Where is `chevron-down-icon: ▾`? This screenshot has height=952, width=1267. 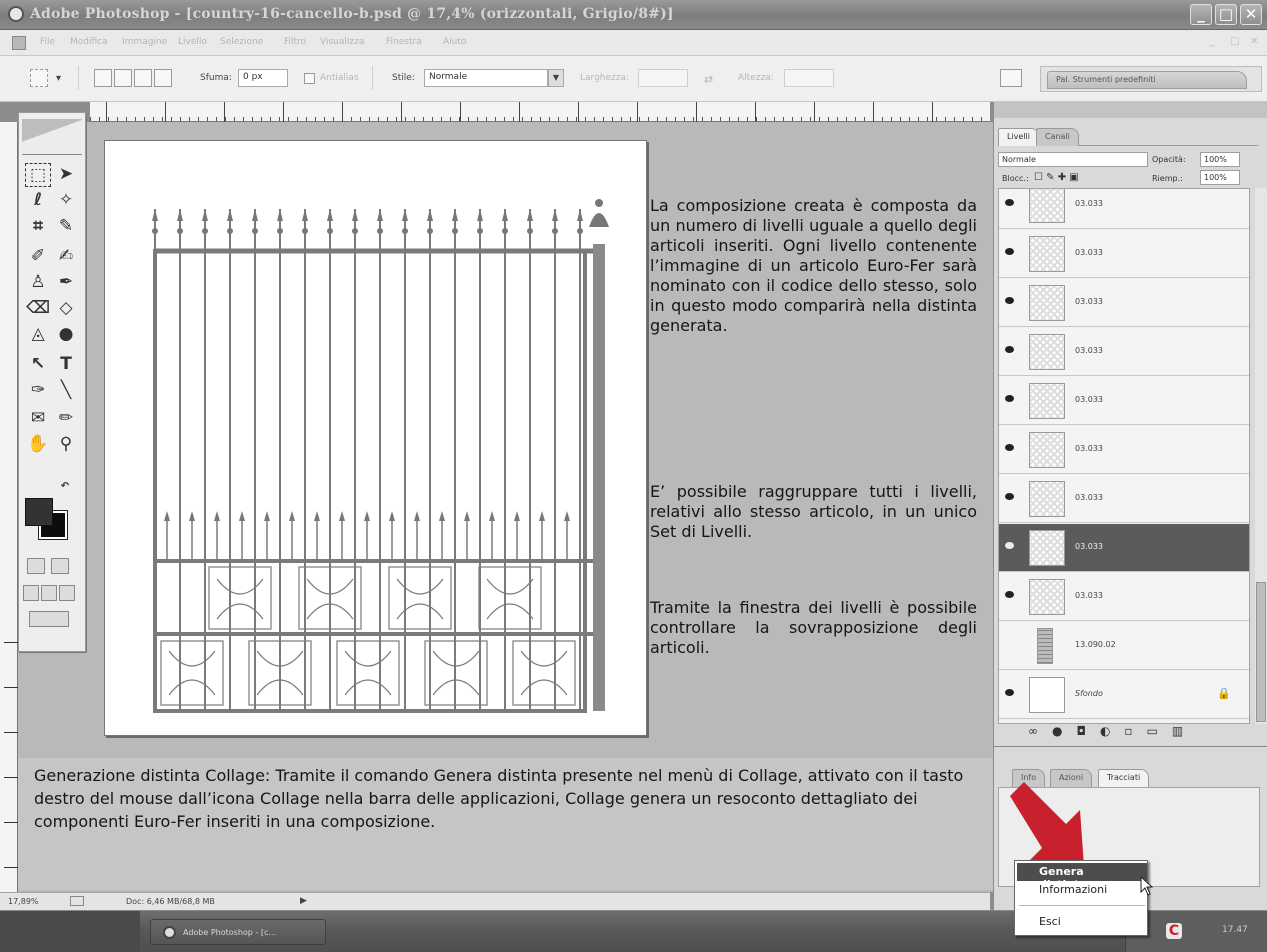 chevron-down-icon: ▾ is located at coordinates (58, 78).